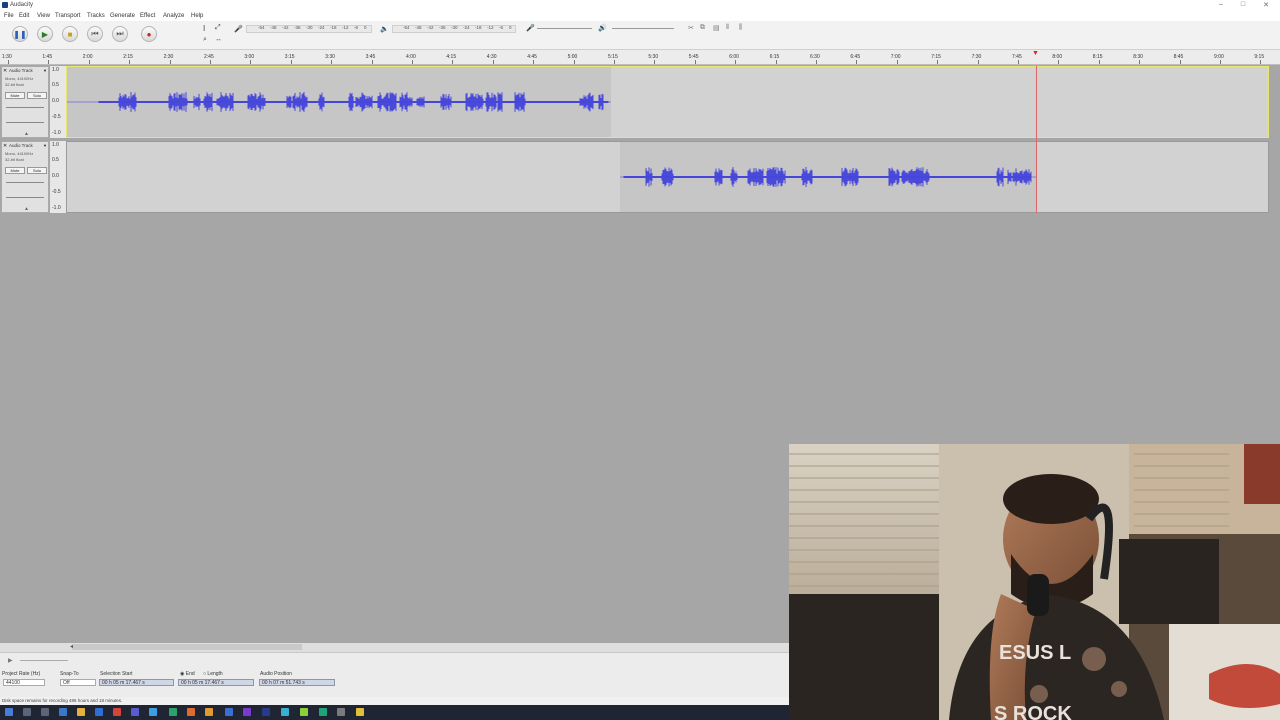 The width and height of the screenshot is (1280, 720). I want to click on close-icon: ✕, so click(1266, 5).